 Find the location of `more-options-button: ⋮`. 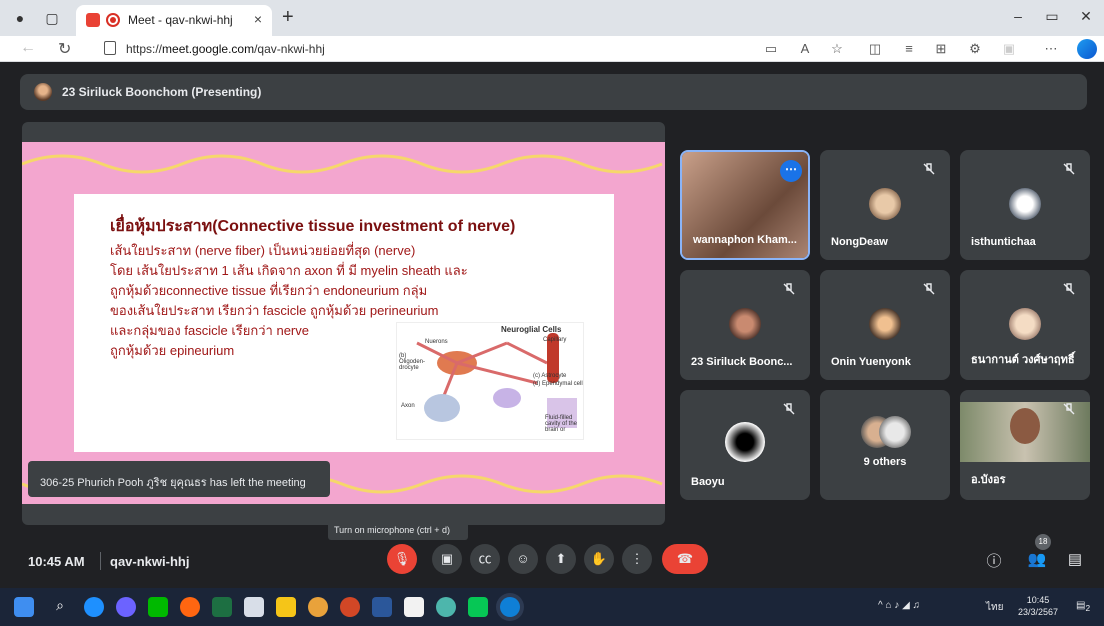

more-options-button: ⋮ is located at coordinates (637, 559).